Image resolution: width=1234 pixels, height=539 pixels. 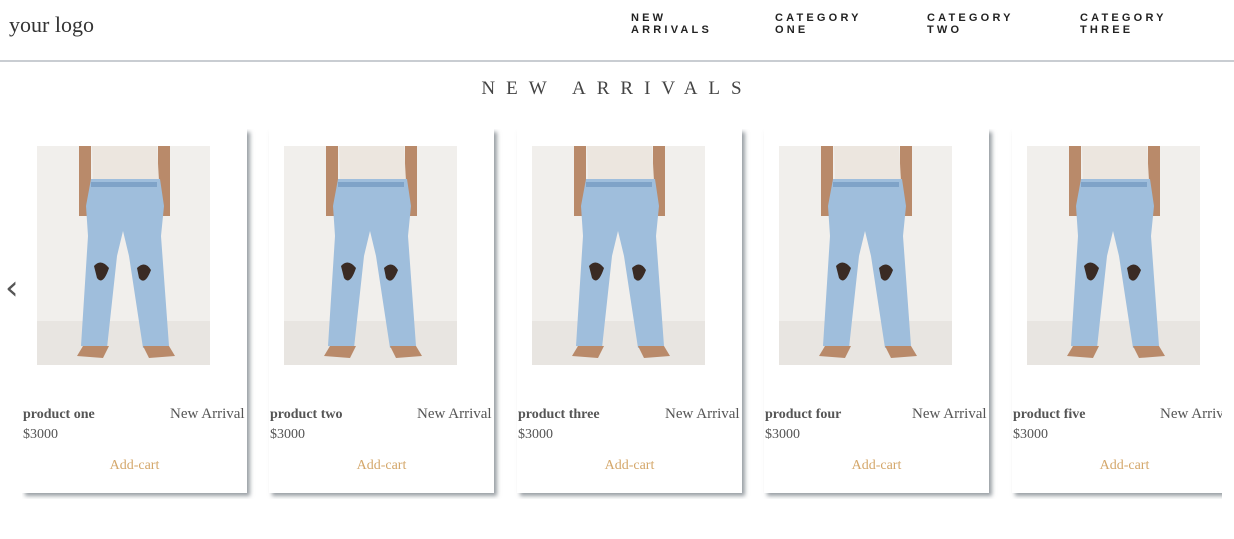 I want to click on nav-label-line2: TWO, so click(x=945, y=30).